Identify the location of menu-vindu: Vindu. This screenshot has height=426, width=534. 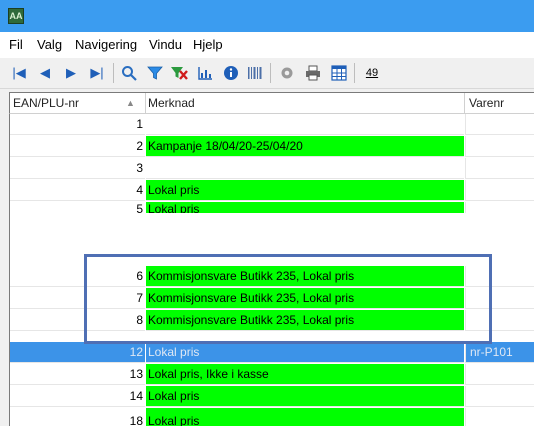
(165, 44).